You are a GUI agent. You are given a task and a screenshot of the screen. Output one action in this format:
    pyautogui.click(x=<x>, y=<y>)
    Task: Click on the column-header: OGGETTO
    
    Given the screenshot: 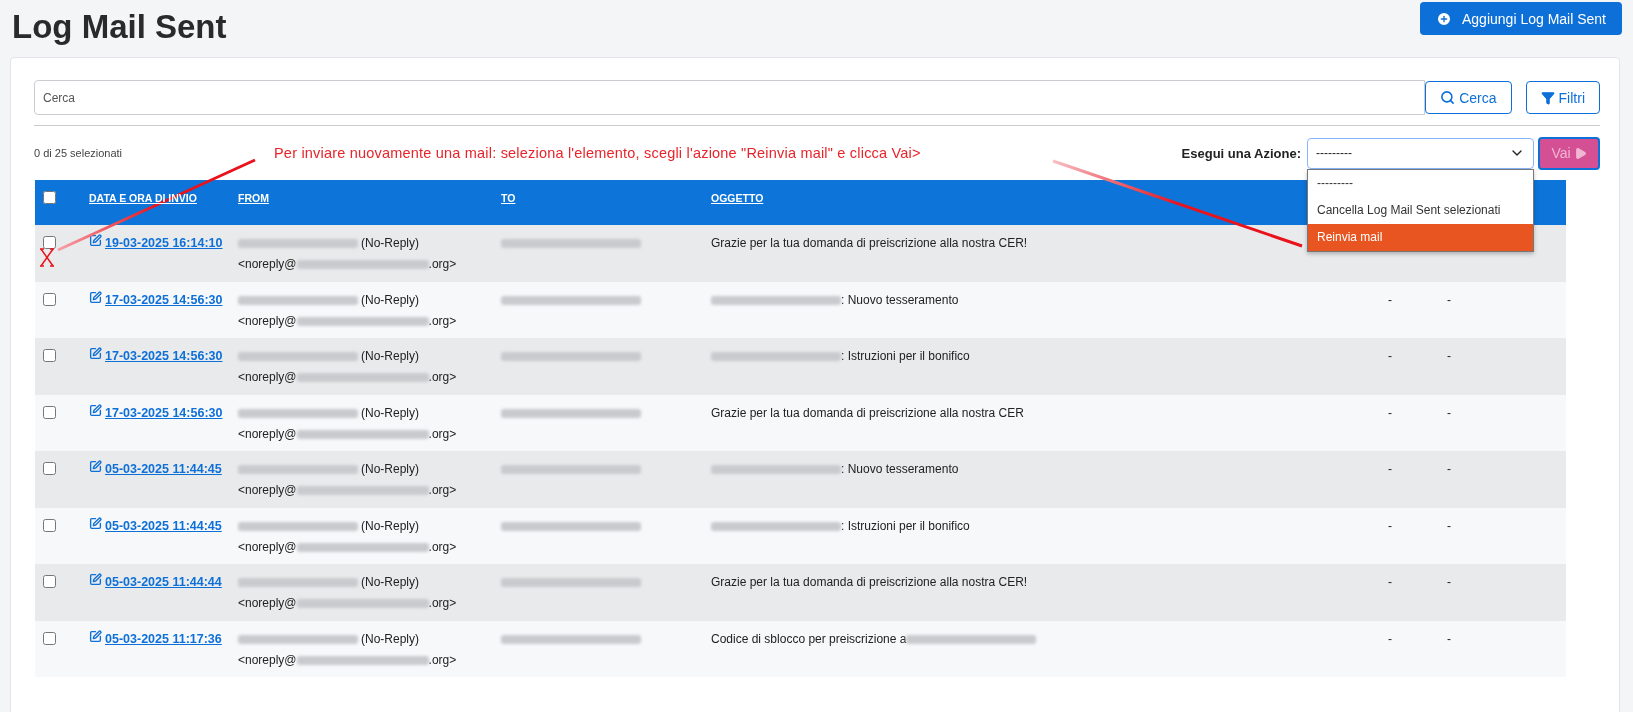 What is the action you would take?
    pyautogui.click(x=737, y=197)
    